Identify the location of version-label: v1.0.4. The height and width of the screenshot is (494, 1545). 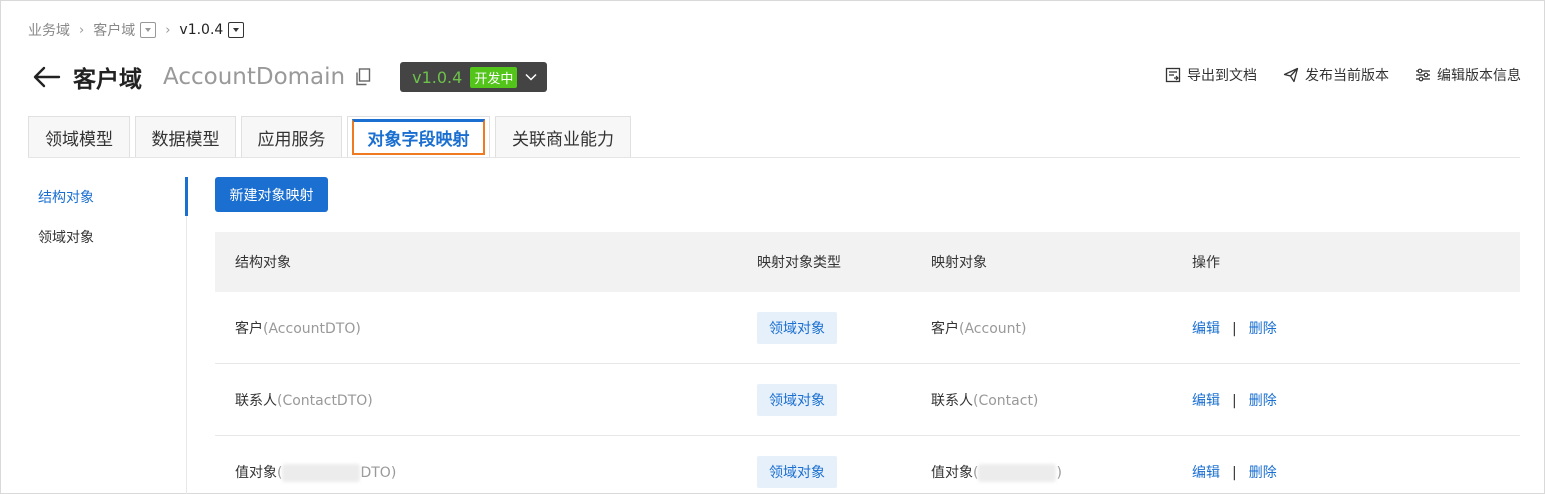
(437, 77).